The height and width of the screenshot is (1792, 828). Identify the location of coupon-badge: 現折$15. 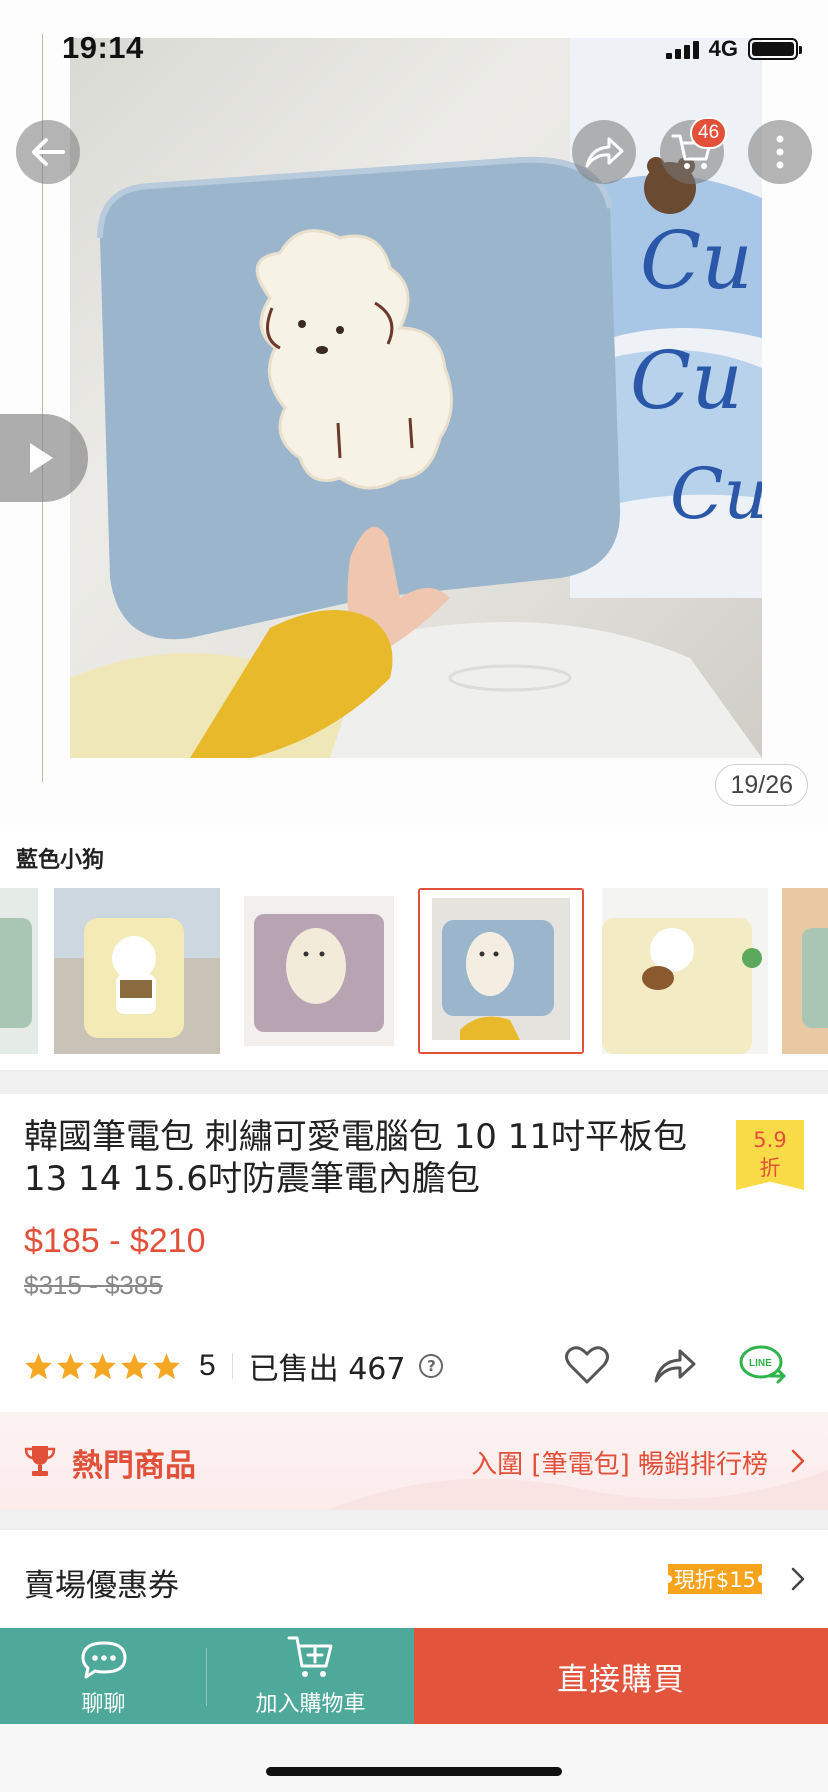
(714, 1579).